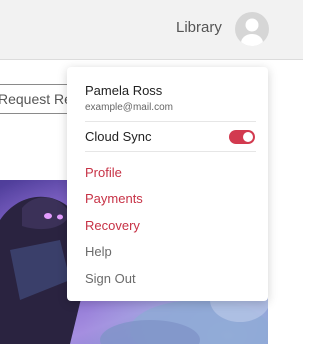  What do you see at coordinates (124, 90) in the screenshot?
I see `user-name: Pamela Ross` at bounding box center [124, 90].